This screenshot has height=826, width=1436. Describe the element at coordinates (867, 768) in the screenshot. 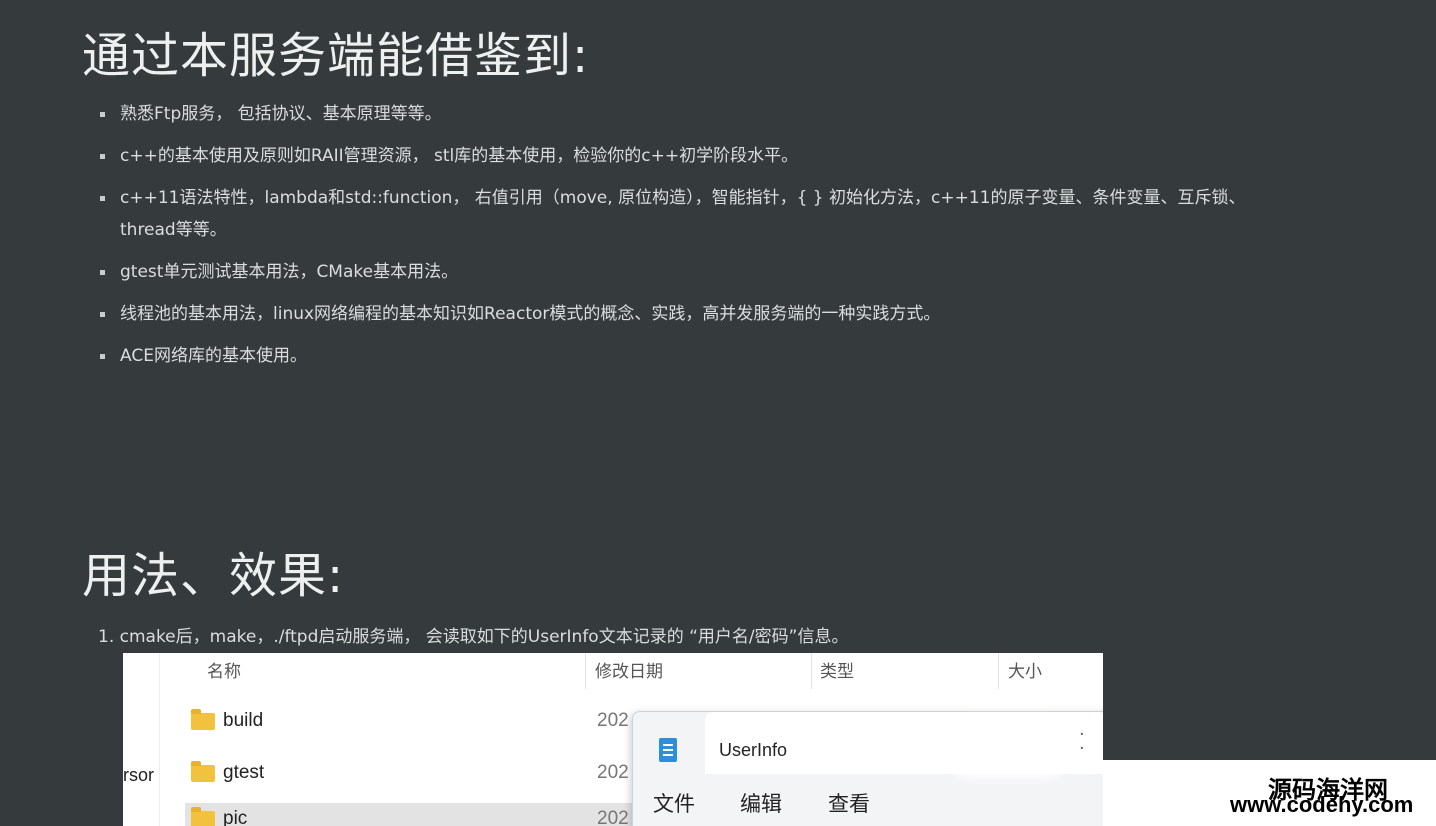

I see `notepad-window: UserInfo · · 文件 编辑 查看` at that location.